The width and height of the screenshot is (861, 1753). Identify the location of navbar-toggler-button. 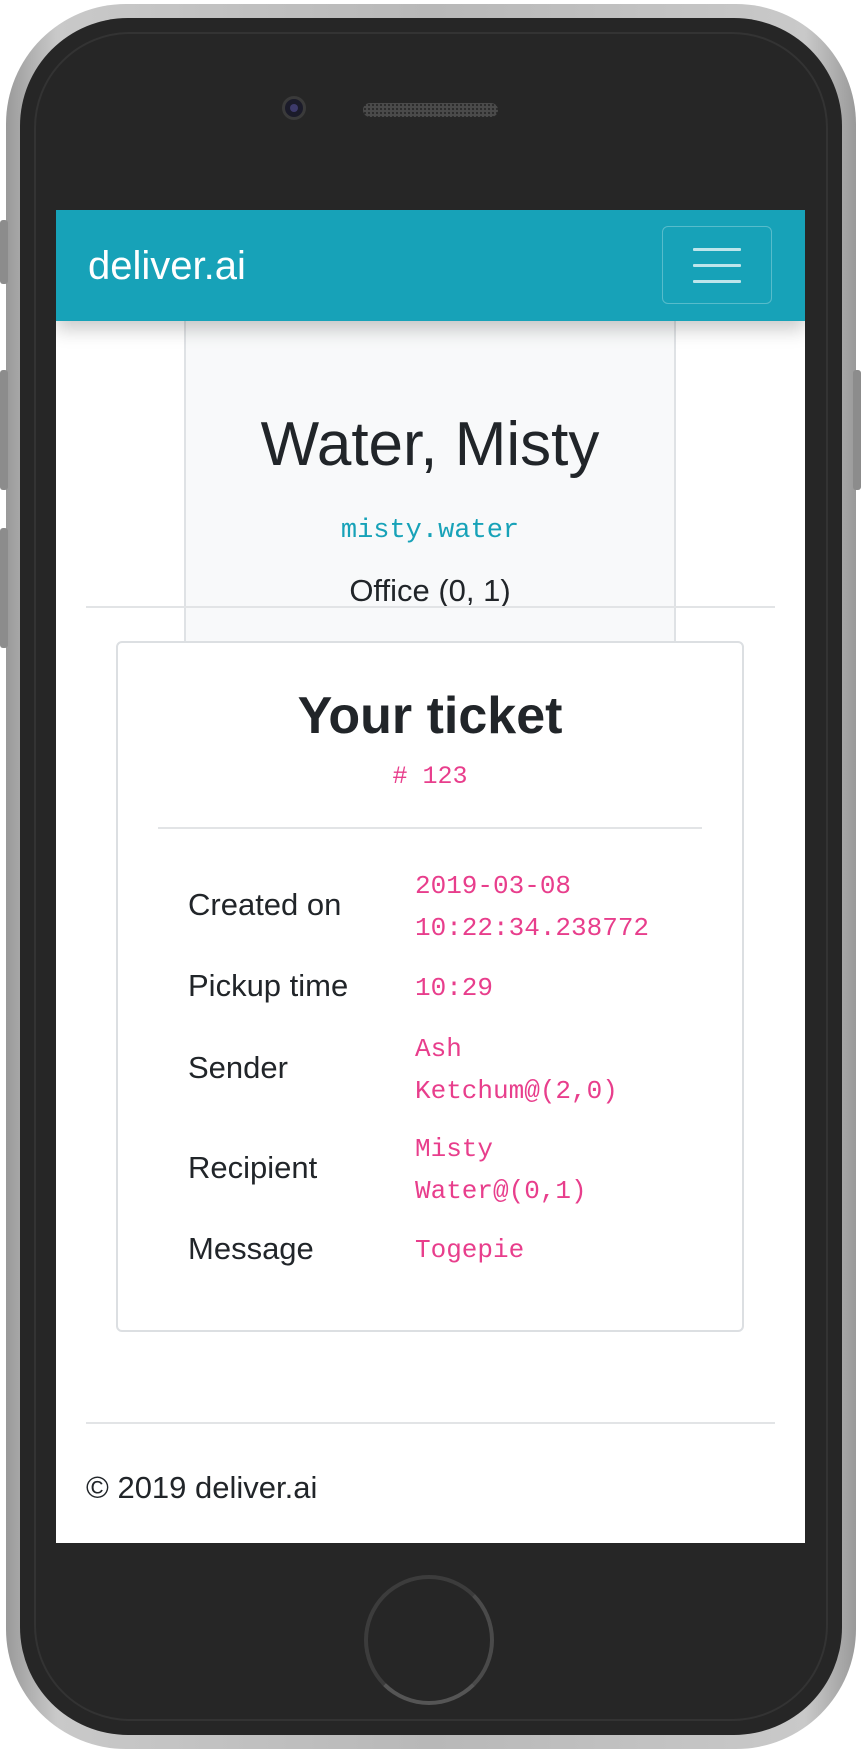
(717, 265).